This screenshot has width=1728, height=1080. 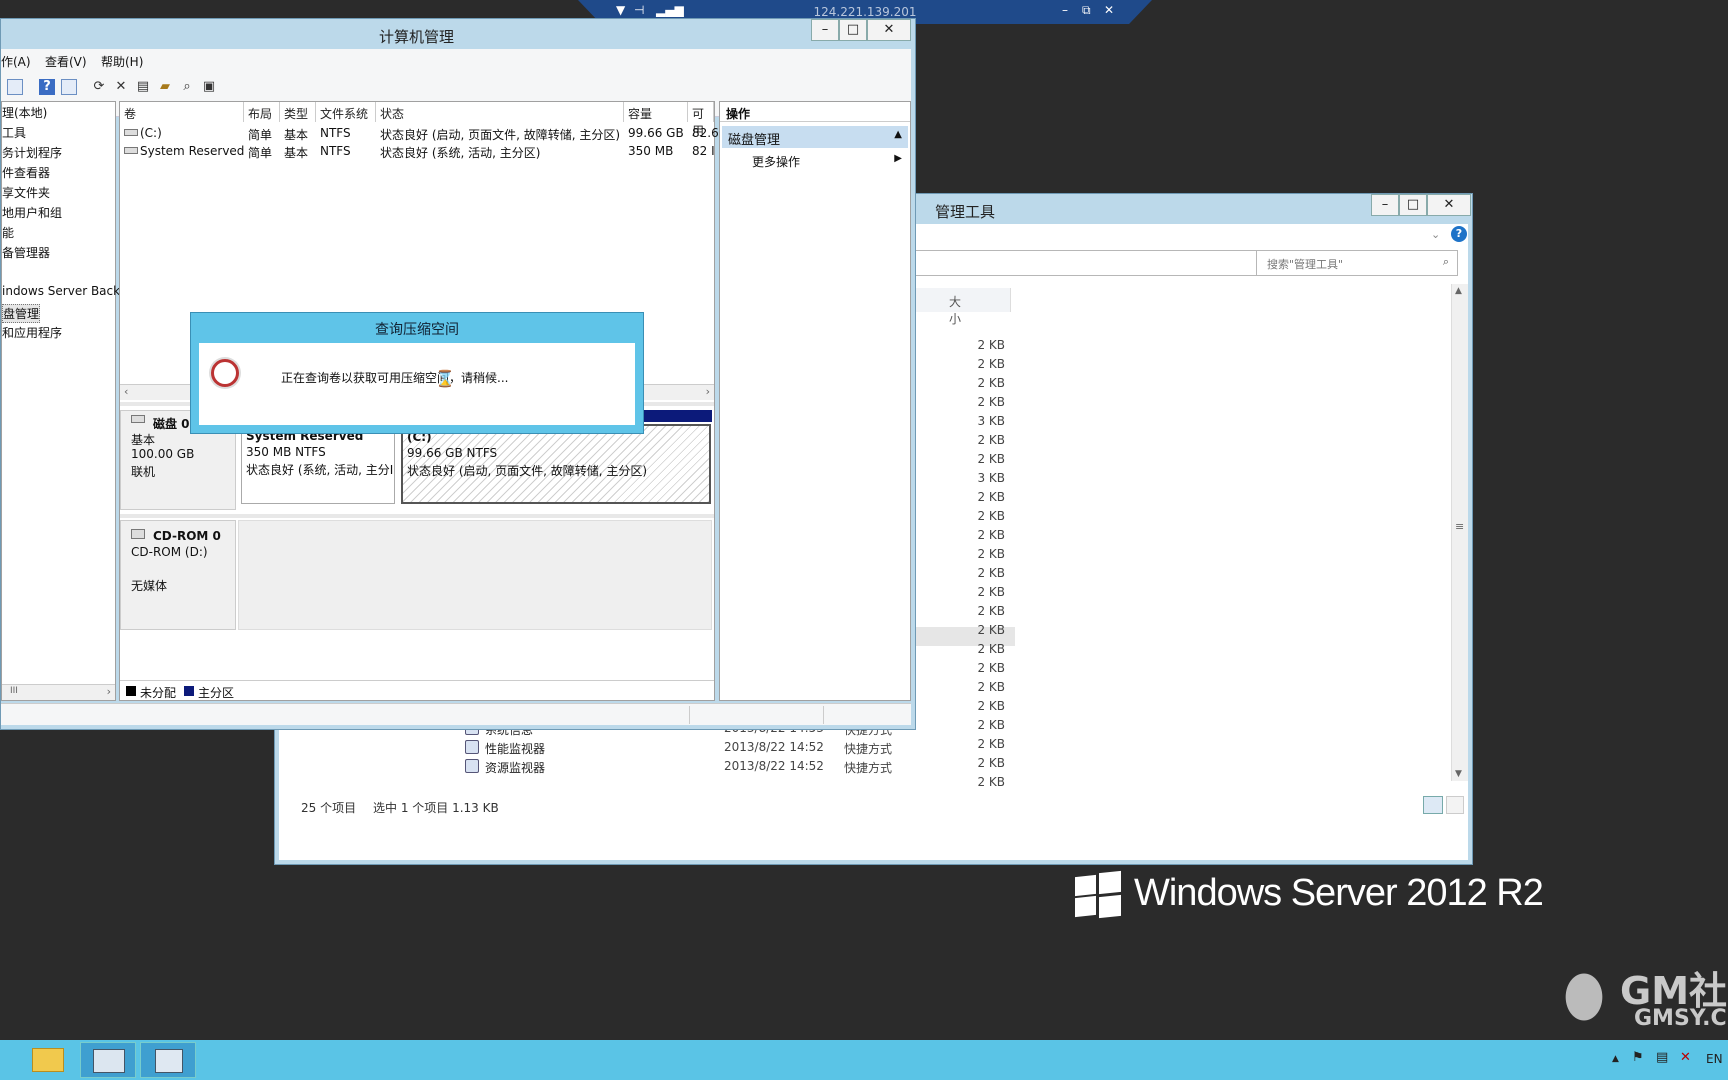 What do you see at coordinates (26, 192) in the screenshot?
I see `tree-item: 享文件夹` at bounding box center [26, 192].